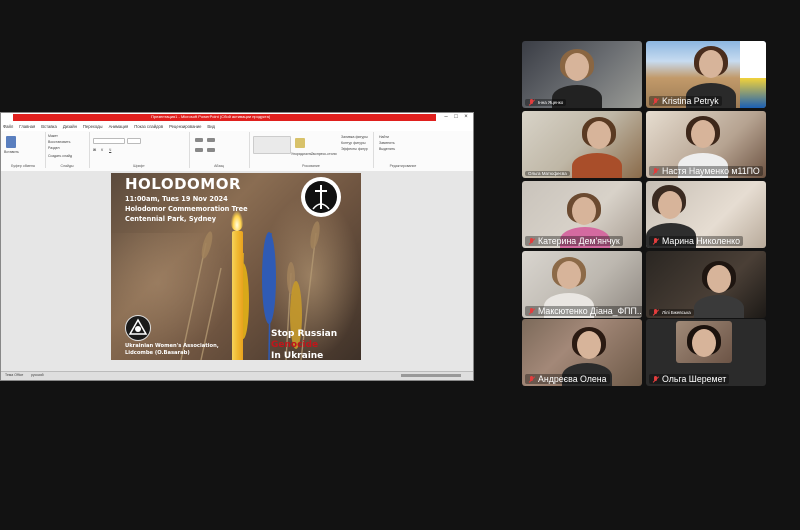  I want to click on align-left-icon, so click(199, 150).